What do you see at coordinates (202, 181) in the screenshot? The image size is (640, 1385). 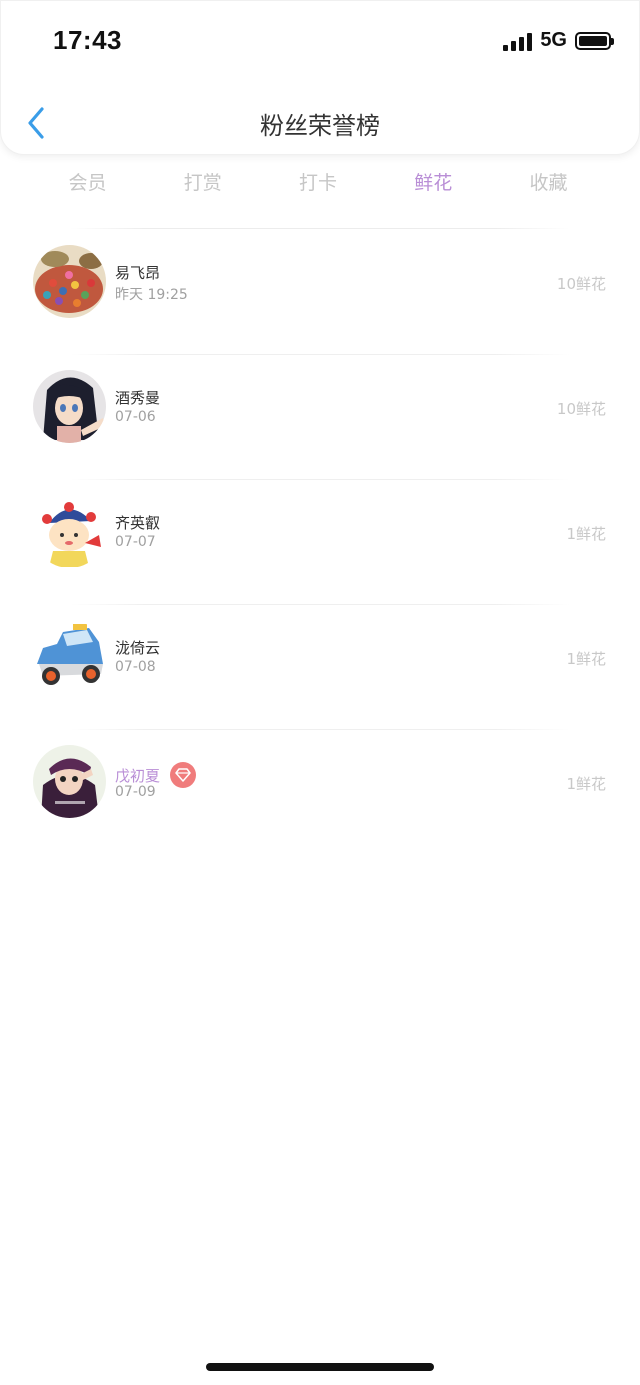 I see `tab-rewards: 打赏` at bounding box center [202, 181].